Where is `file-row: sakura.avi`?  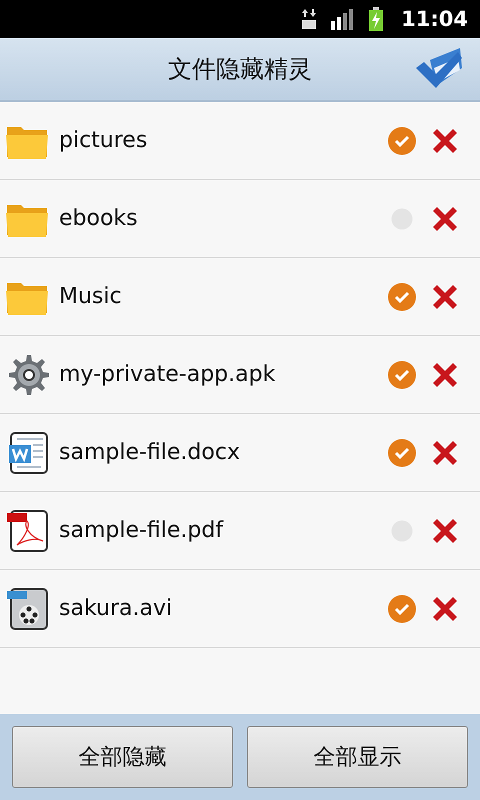 file-row: sakura.avi is located at coordinates (240, 609).